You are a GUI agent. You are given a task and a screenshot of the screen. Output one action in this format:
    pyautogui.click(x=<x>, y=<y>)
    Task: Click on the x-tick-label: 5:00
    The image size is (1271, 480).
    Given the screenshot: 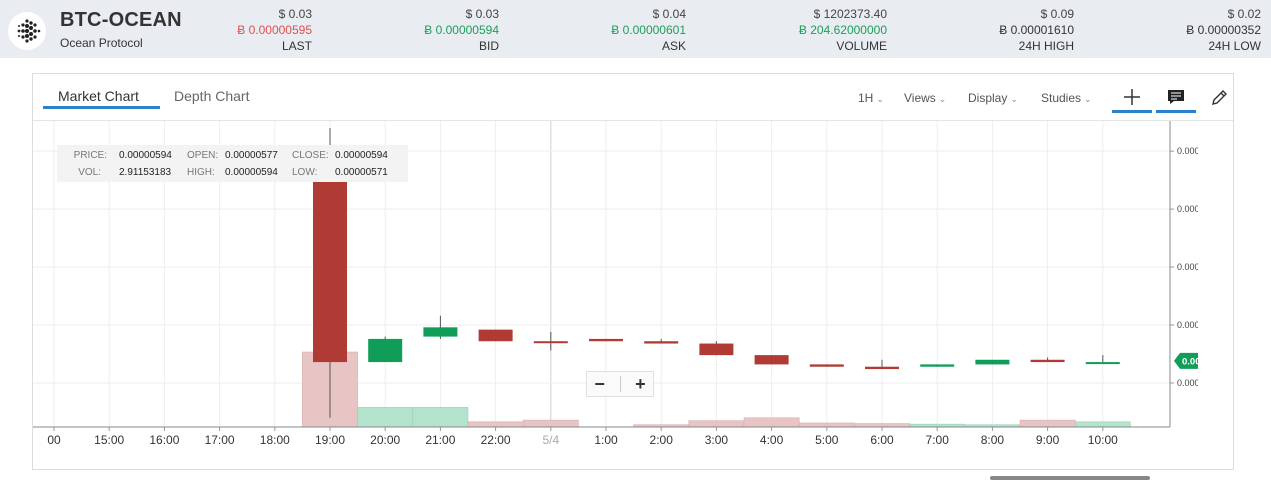 What is the action you would take?
    pyautogui.click(x=827, y=440)
    